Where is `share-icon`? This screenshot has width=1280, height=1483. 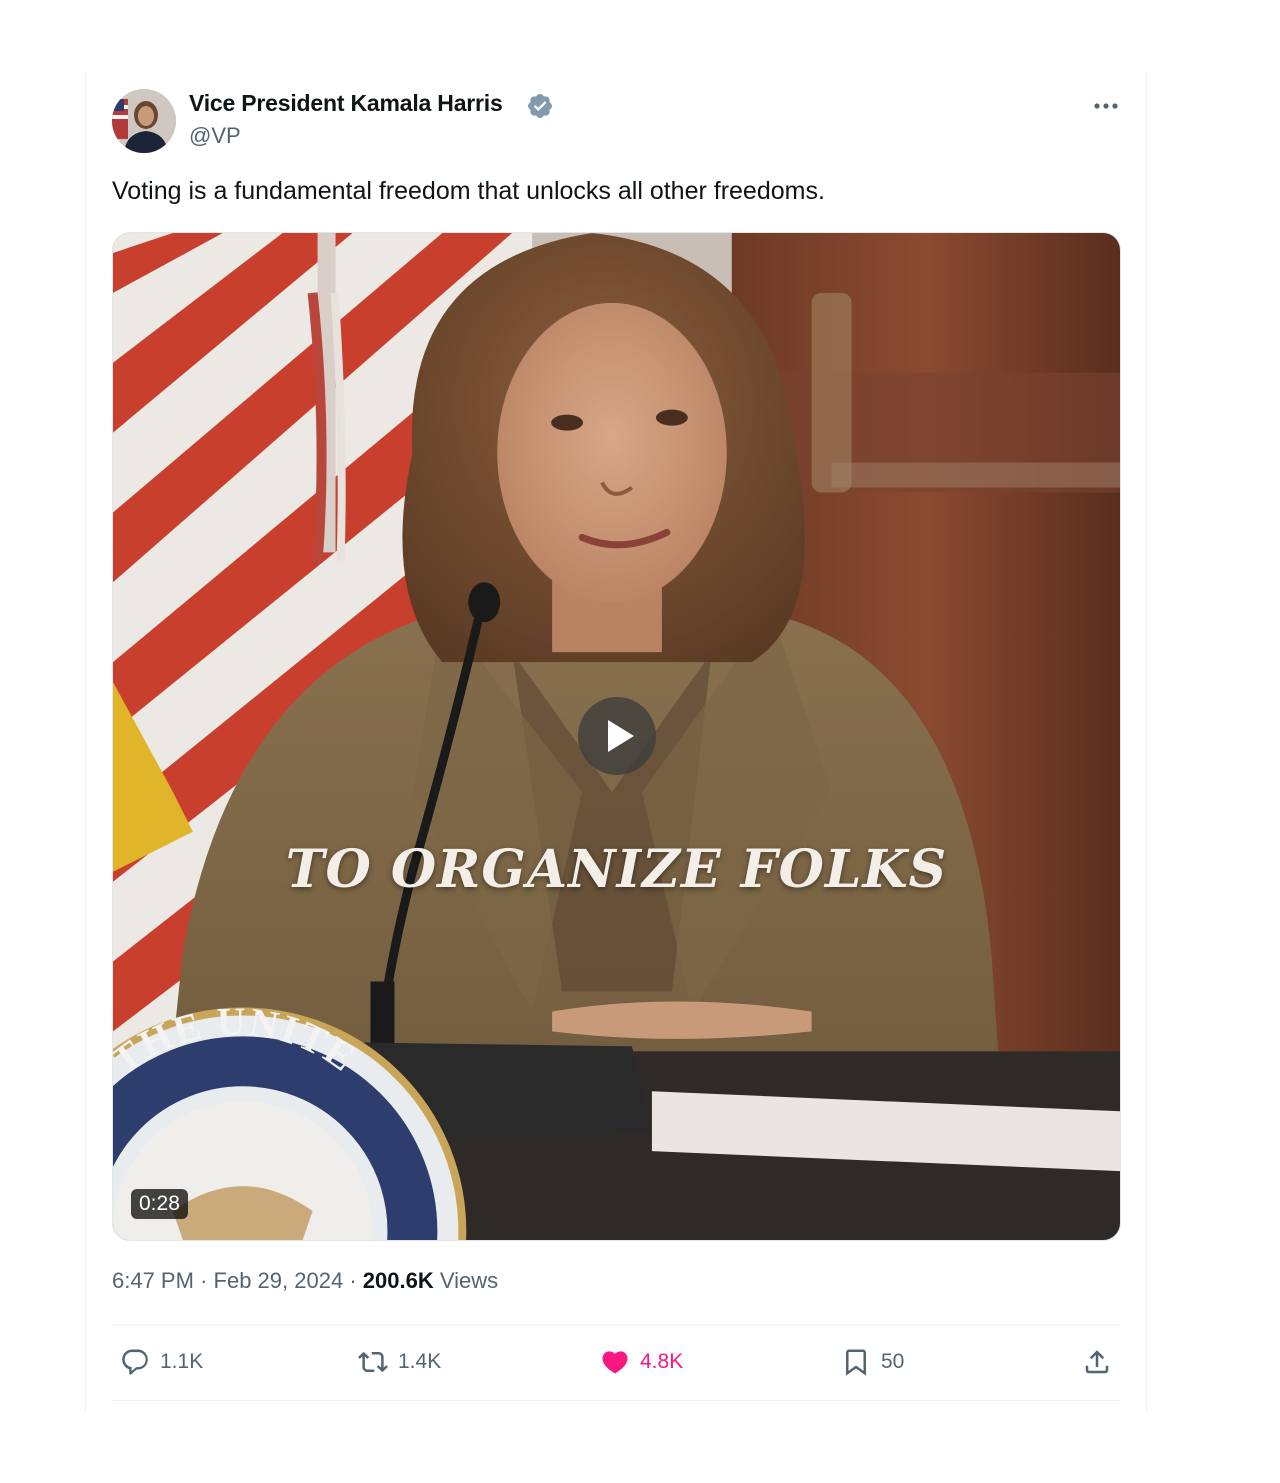 share-icon is located at coordinates (1097, 1362).